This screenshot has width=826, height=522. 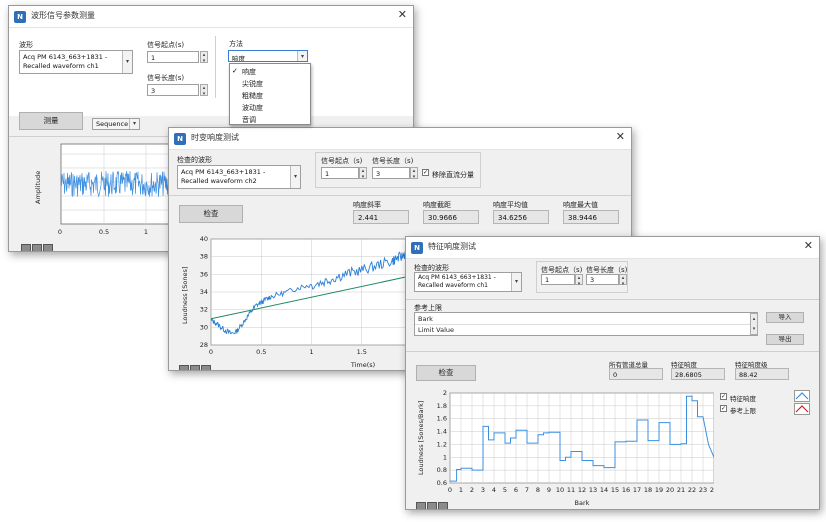 I want to click on app-icon: N, so click(x=180, y=139).